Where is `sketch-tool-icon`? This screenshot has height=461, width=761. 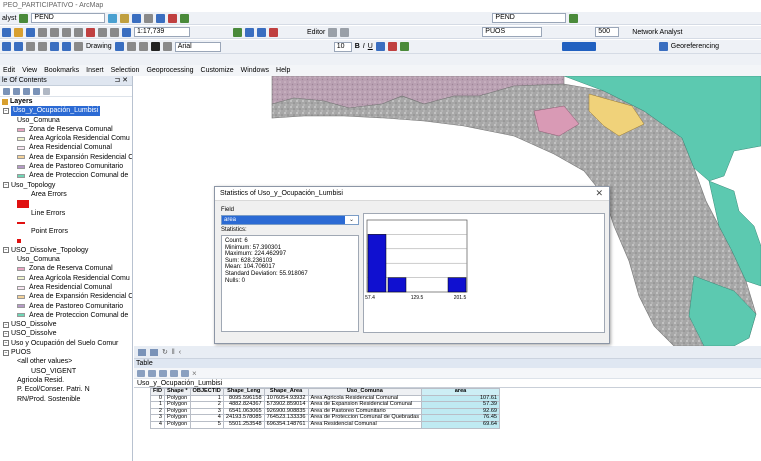
sketch-tool-icon is located at coordinates (345, 32).